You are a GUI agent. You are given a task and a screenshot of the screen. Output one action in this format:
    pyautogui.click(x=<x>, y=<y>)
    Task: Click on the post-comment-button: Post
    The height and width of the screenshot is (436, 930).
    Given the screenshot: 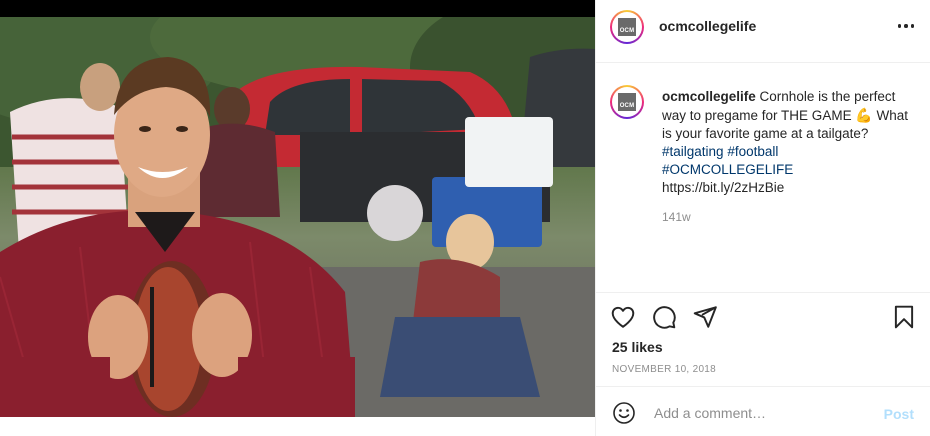 What is the action you would take?
    pyautogui.click(x=899, y=414)
    